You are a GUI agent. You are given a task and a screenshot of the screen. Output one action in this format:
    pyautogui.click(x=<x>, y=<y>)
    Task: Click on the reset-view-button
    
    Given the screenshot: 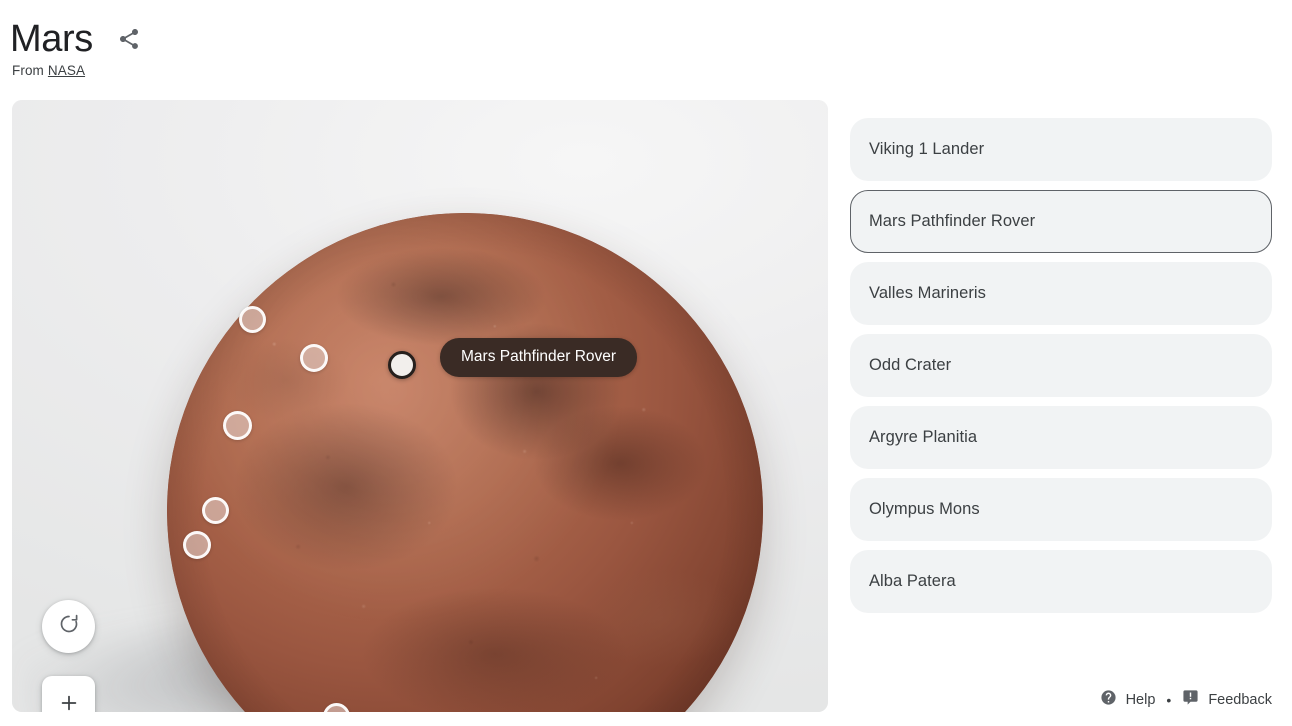 What is the action you would take?
    pyautogui.click(x=68, y=626)
    